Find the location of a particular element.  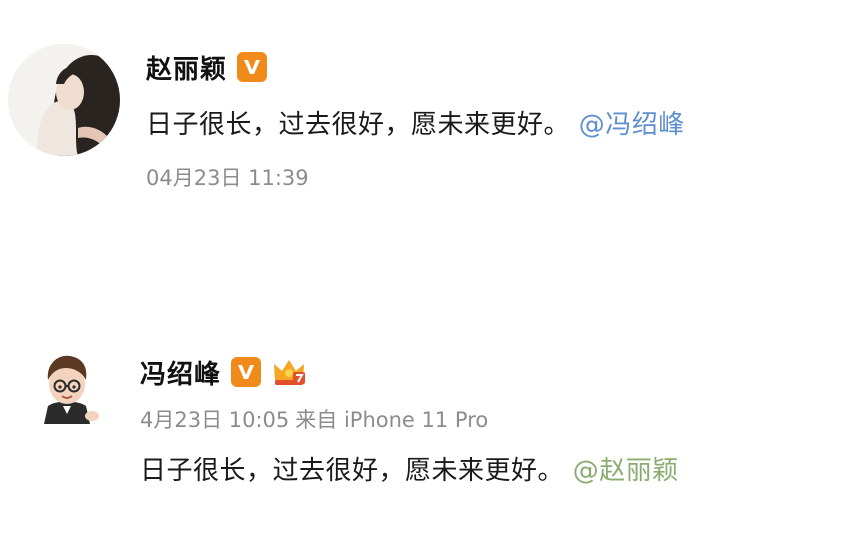

post-content: 日子很长，过去很好，愿未来更好。 @赵丽颖 is located at coordinates (409, 468).